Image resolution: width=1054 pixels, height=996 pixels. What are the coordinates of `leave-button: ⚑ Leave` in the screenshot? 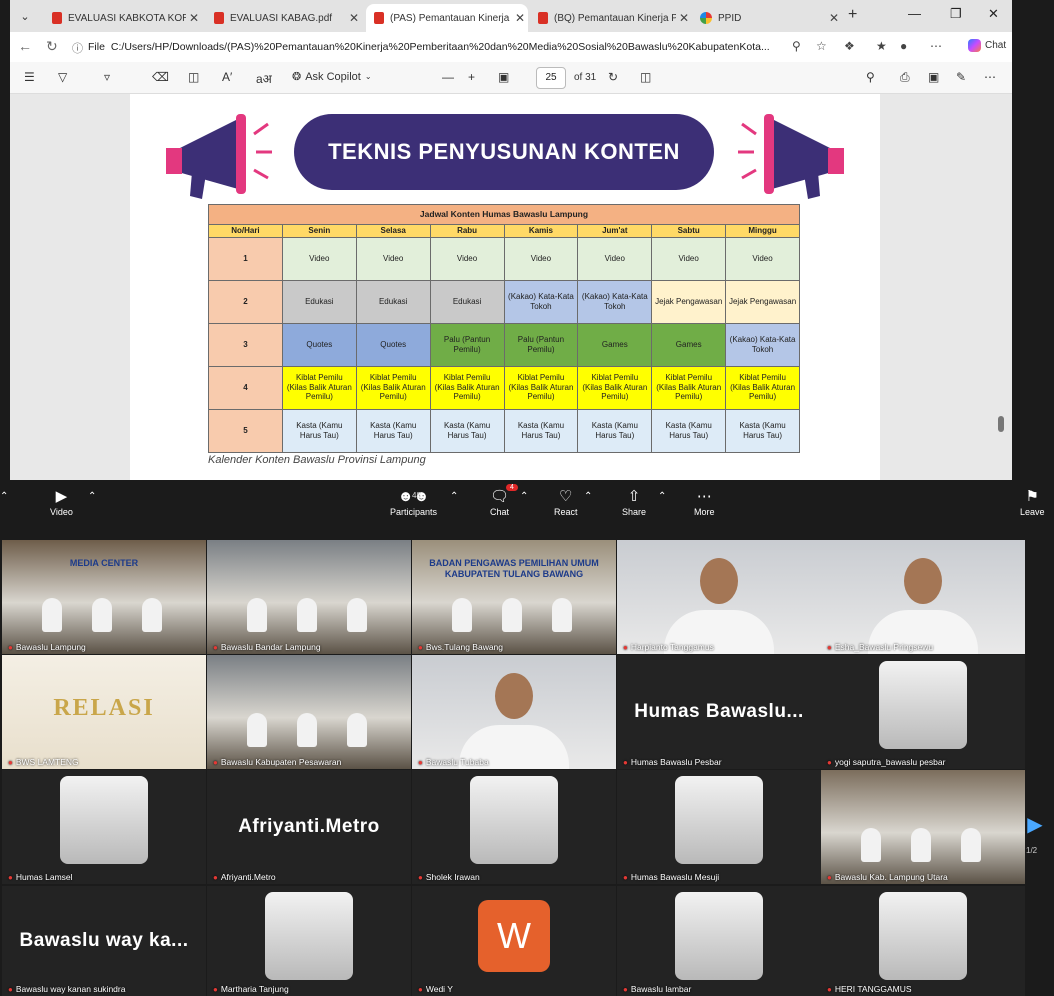 It's located at (1032, 502).